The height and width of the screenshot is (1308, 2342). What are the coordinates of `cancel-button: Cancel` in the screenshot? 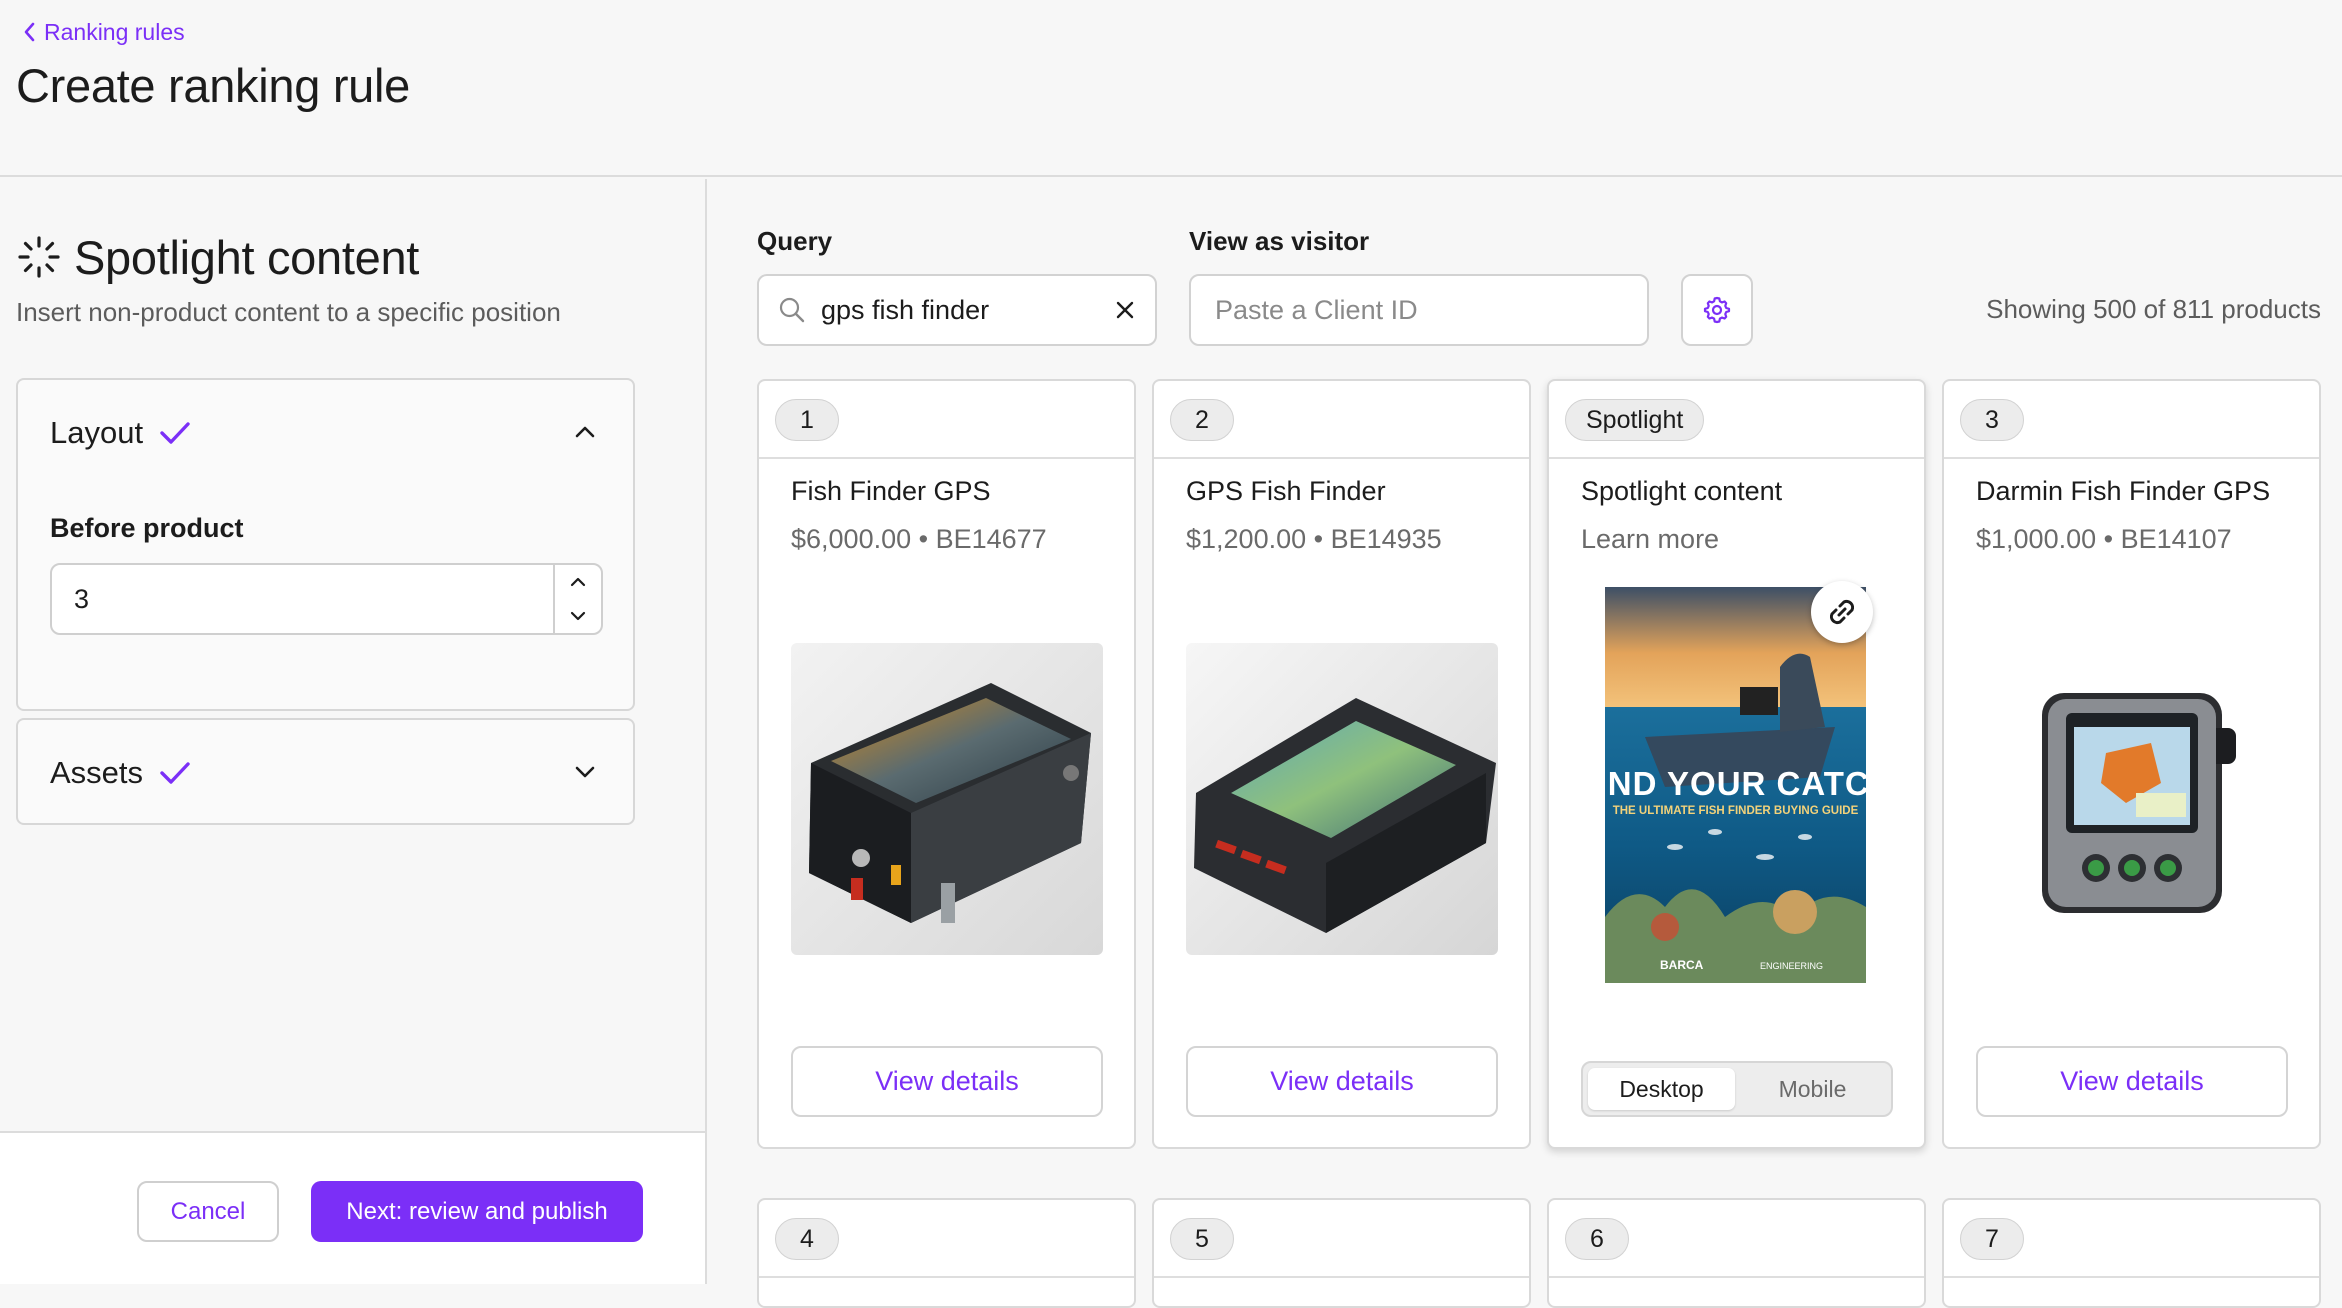 It's located at (208, 1211).